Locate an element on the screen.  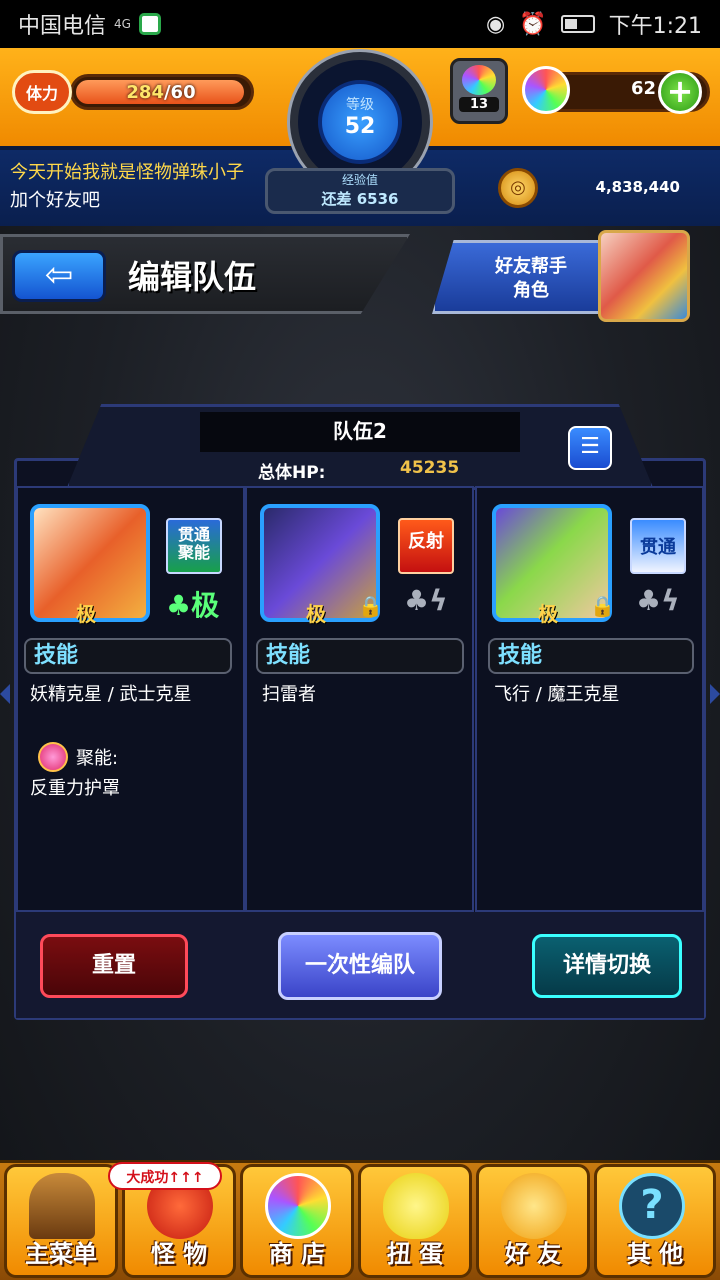
friend-helper-label-2: 角色 is located at coordinates (531, 290).